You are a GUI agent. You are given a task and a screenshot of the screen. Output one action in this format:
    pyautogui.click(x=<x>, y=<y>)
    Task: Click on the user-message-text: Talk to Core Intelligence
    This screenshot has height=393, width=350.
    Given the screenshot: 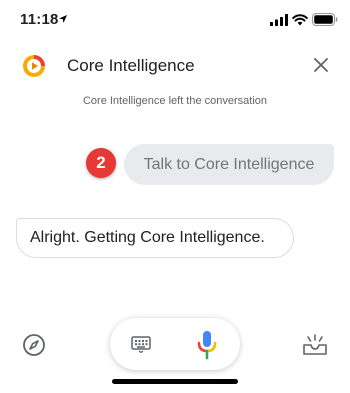 What is the action you would take?
    pyautogui.click(x=229, y=164)
    